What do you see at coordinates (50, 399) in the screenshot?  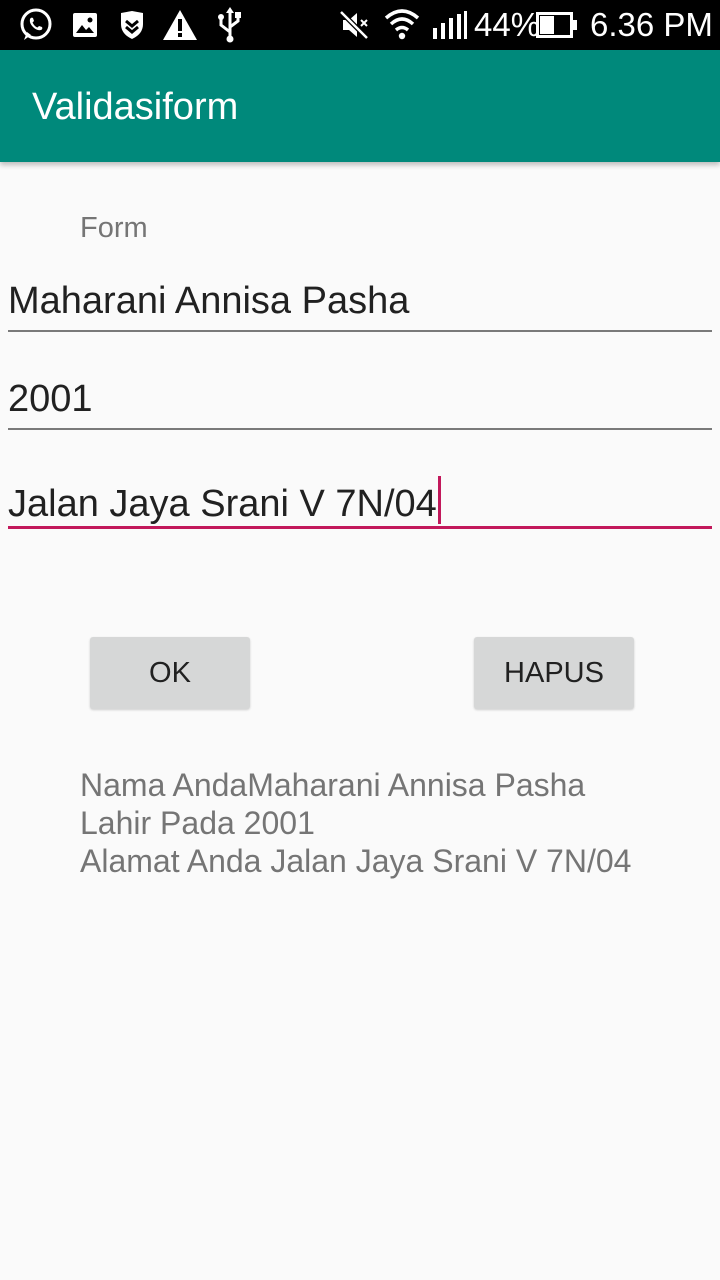 I see `birth-year-field-value: 2001` at bounding box center [50, 399].